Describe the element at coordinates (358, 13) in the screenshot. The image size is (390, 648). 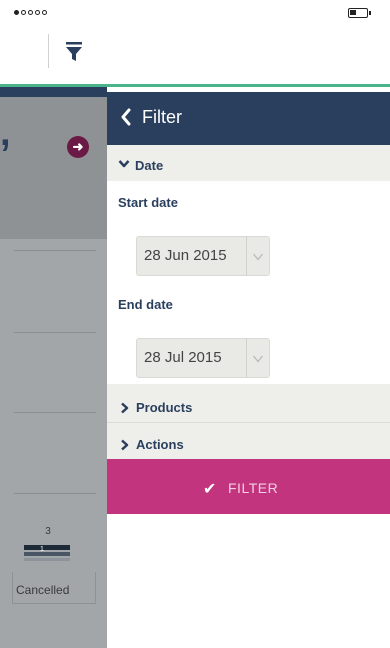
I see `battery-icon` at that location.